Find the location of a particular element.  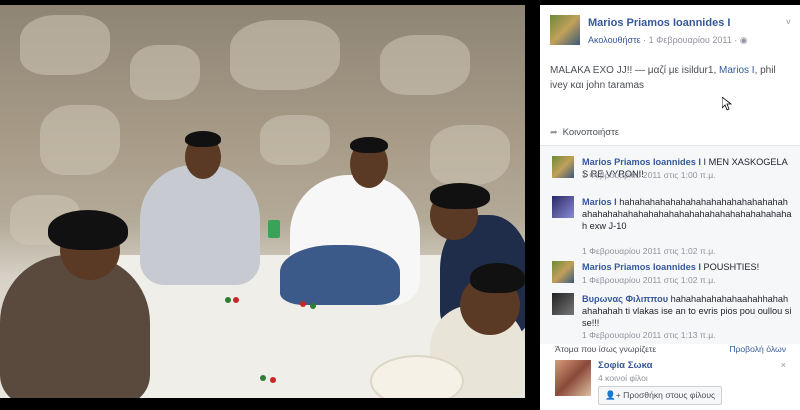

commenter-name: Βυρωνας Φιλιππου is located at coordinates (625, 299).